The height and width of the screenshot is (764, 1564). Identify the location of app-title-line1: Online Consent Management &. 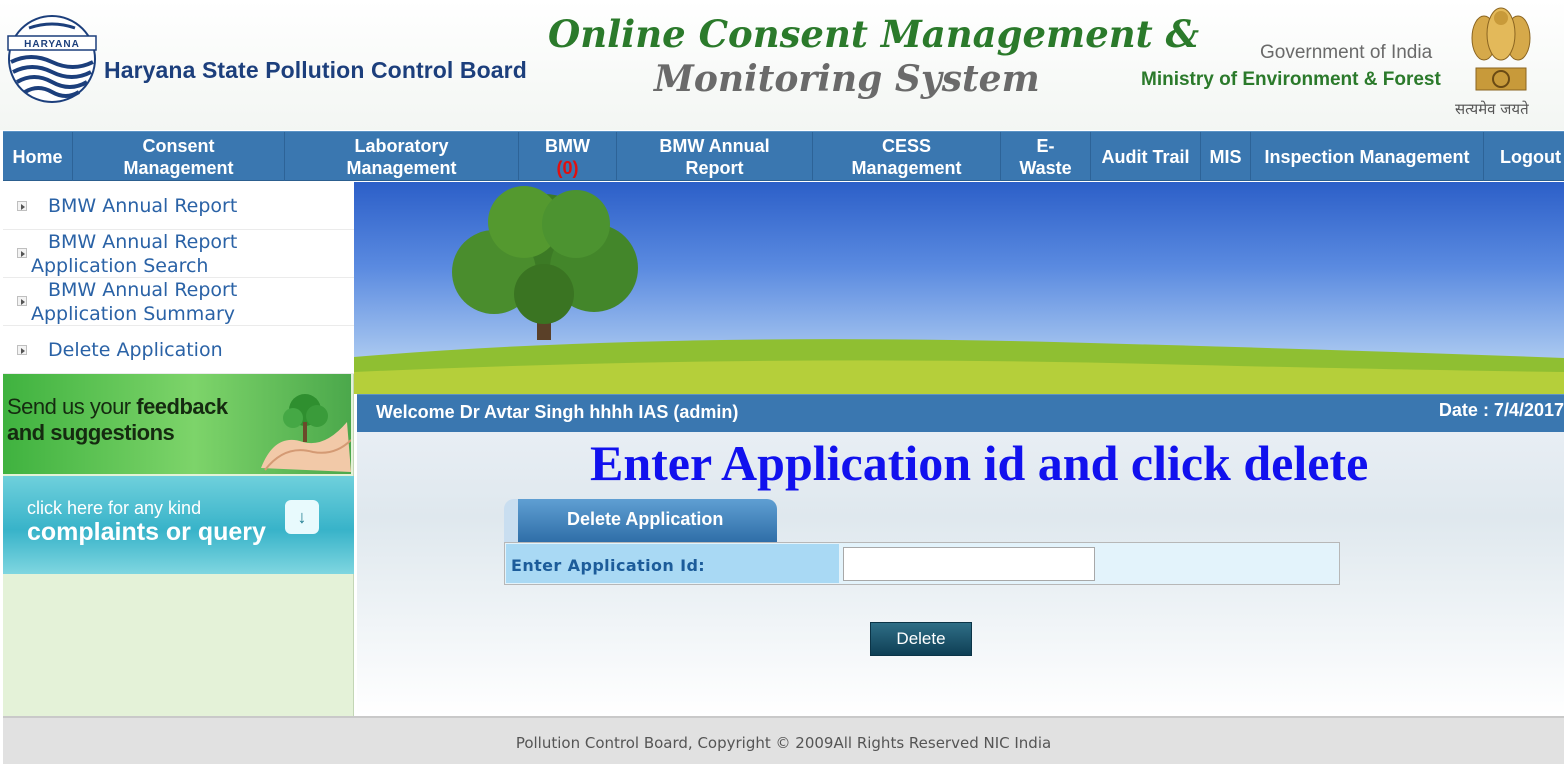
(874, 34).